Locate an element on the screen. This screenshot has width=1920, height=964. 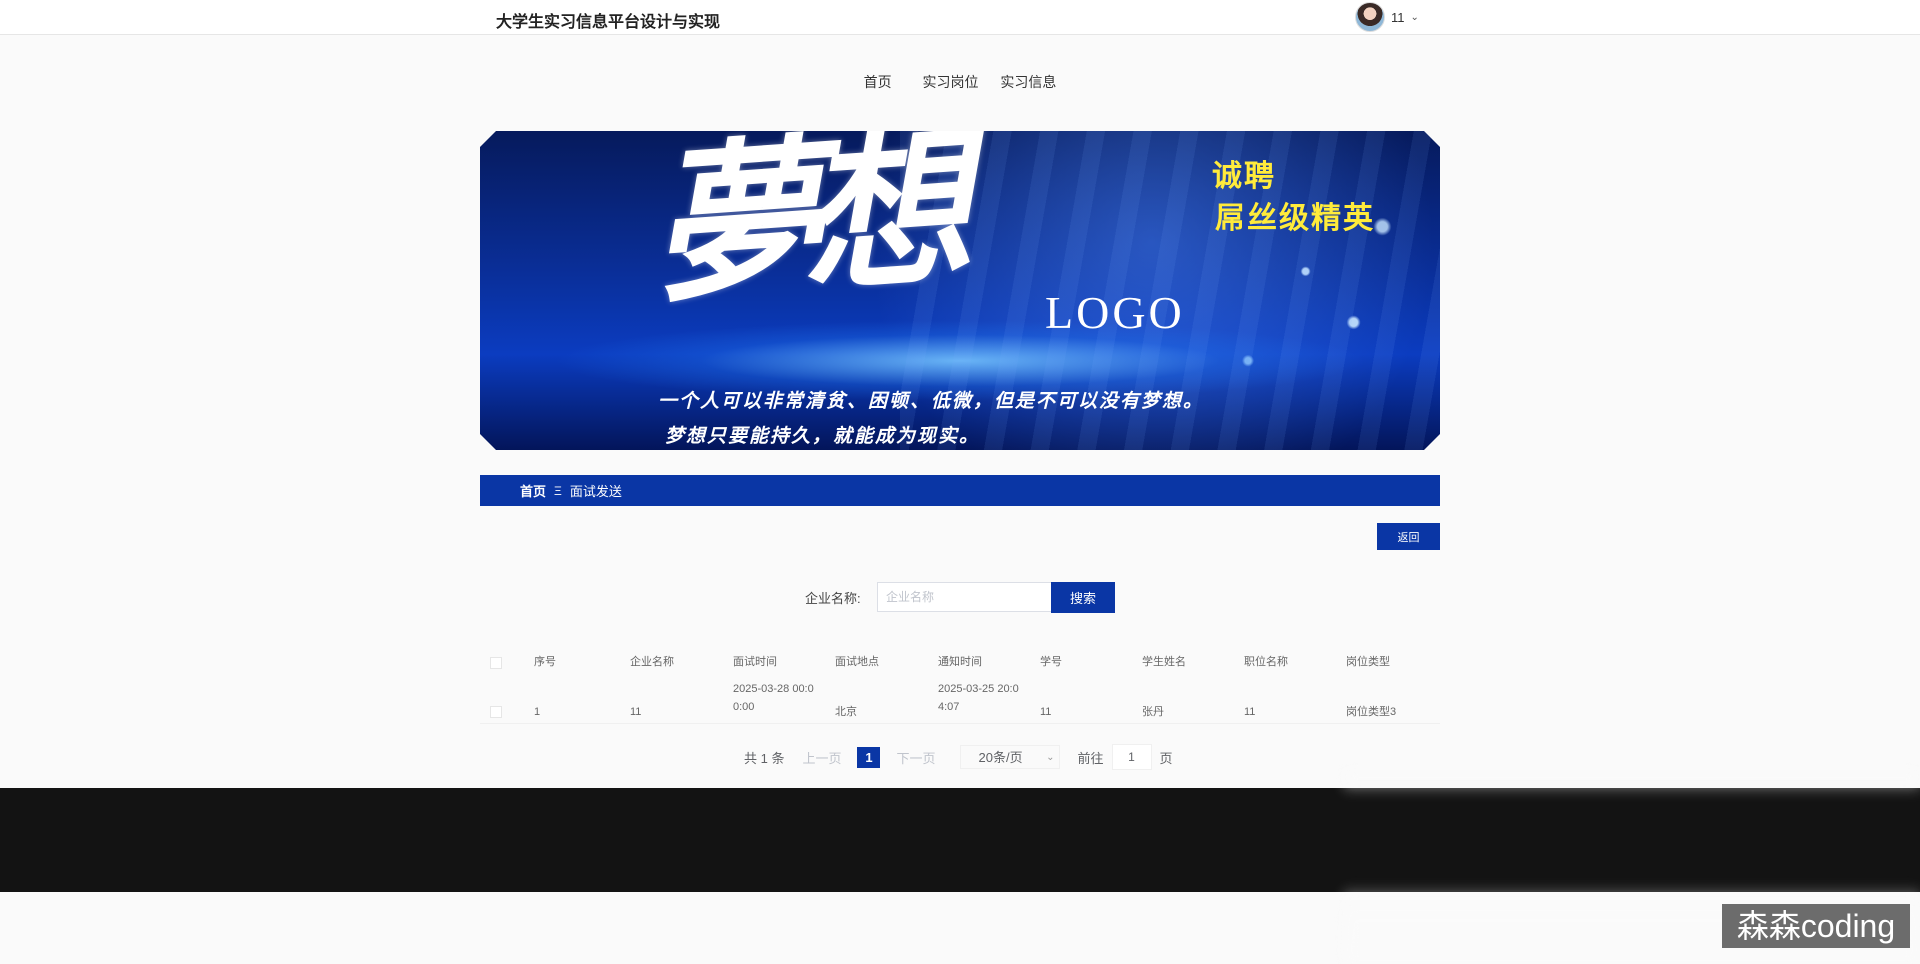
table-cell: 1 is located at coordinates (537, 712).